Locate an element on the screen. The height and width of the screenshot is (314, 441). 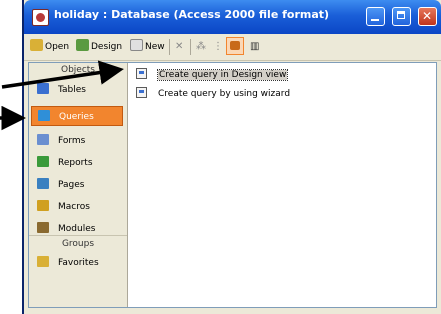
details-view-icon: ▥ is located at coordinates (254, 47).